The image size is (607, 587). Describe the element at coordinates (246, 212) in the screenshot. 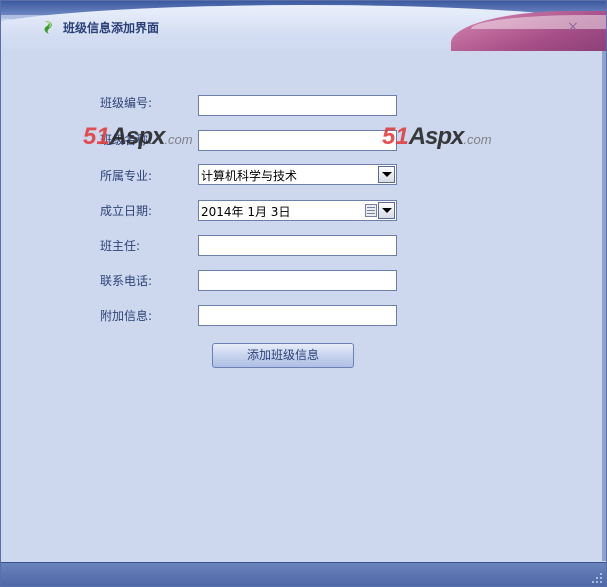

I see `founding-date-value: 2014年 1月 3日` at that location.